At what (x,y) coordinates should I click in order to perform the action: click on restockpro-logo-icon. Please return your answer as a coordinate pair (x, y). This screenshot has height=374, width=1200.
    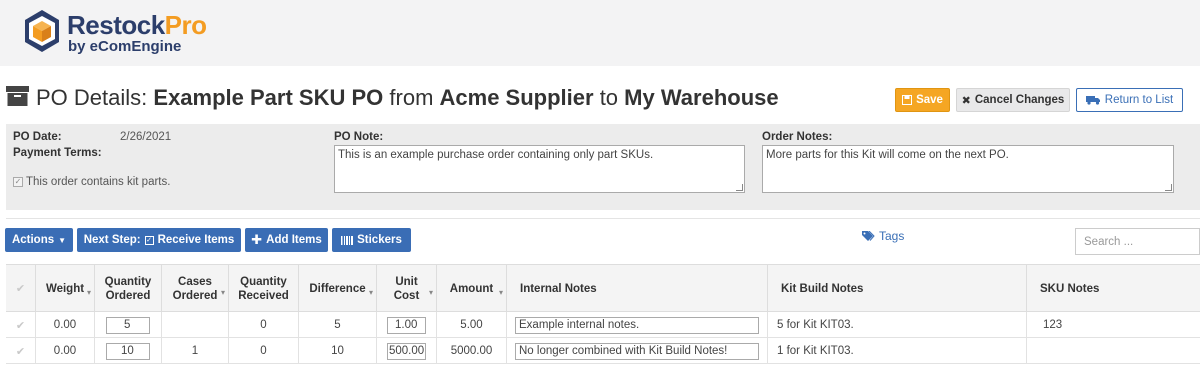
    Looking at the image, I should click on (42, 31).